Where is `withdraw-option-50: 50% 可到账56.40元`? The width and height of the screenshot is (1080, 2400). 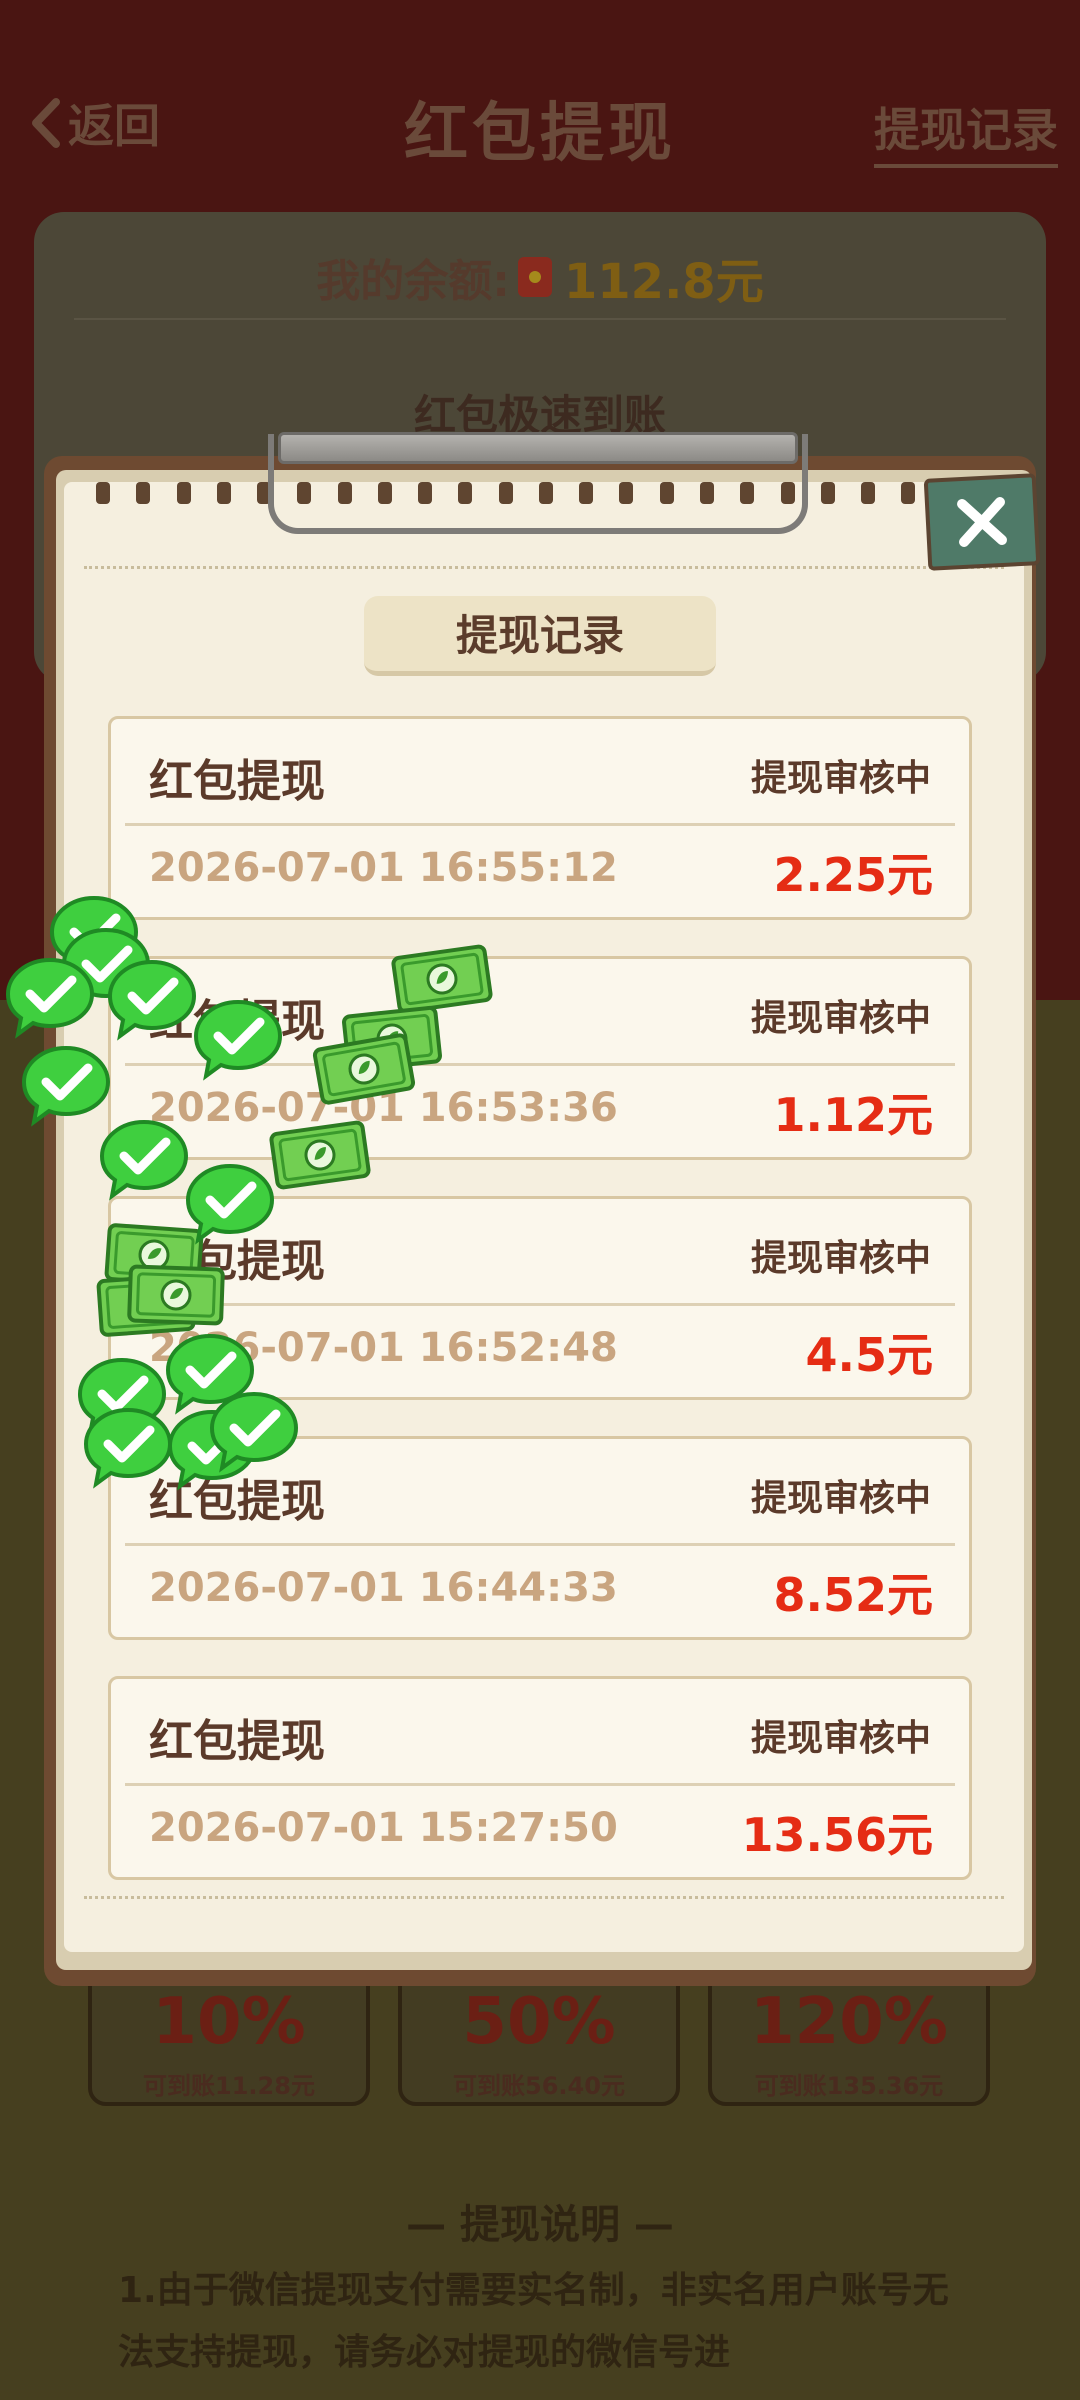 withdraw-option-50: 50% 可到账56.40元 is located at coordinates (539, 2037).